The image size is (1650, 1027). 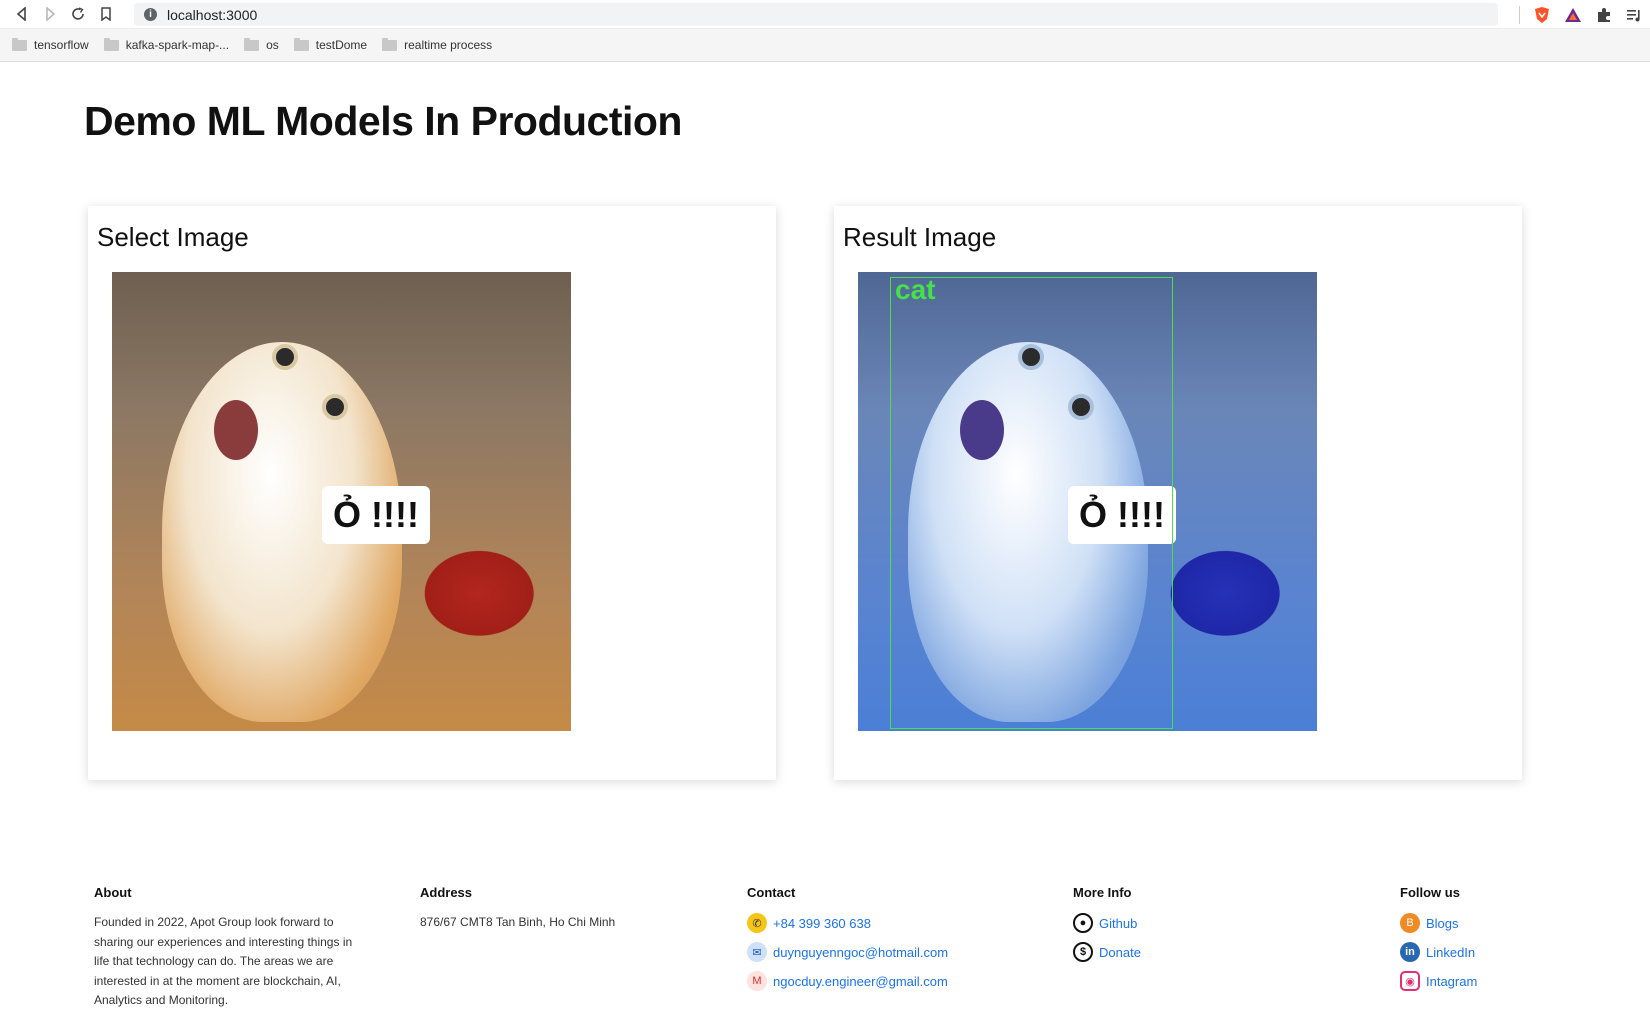 I want to click on address-text: 876/67 CMT8 Tan Binh, Ho Chi Minh, so click(x=518, y=922).